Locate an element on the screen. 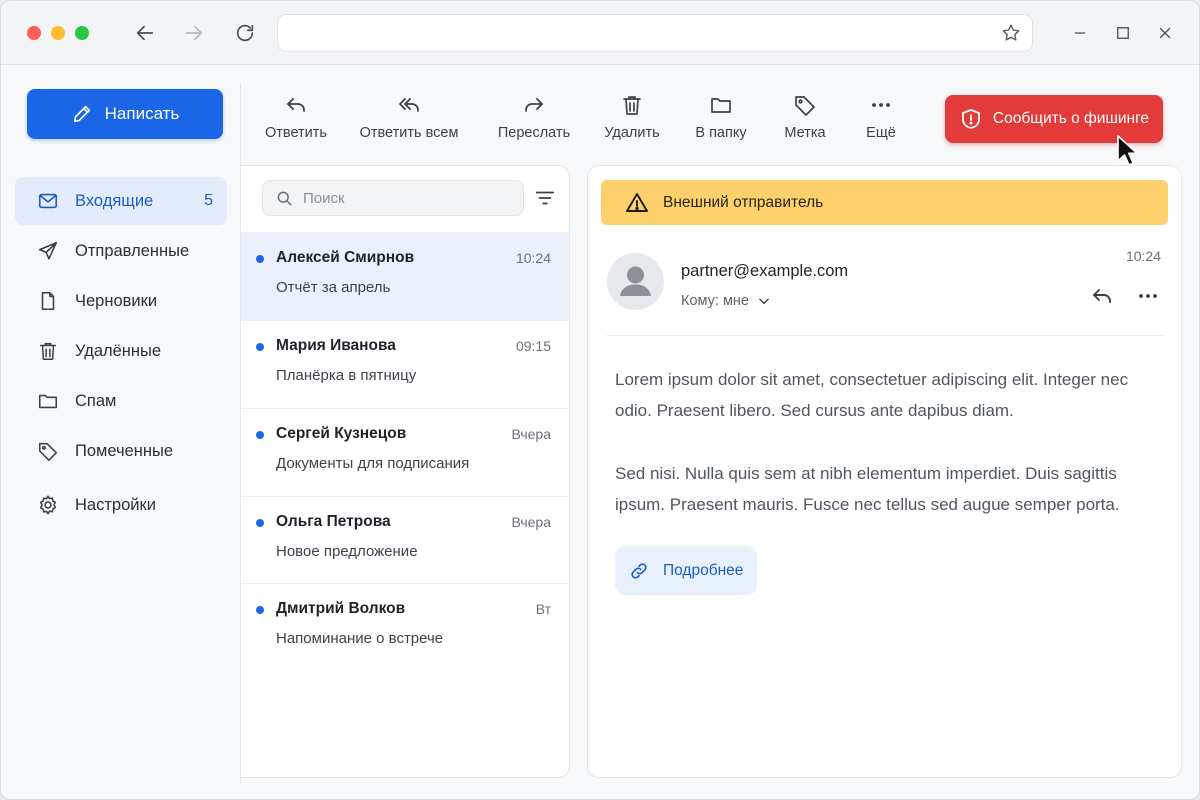 This screenshot has width=1200, height=800. message-subject: Напоминание о встрече is located at coordinates (360, 638).